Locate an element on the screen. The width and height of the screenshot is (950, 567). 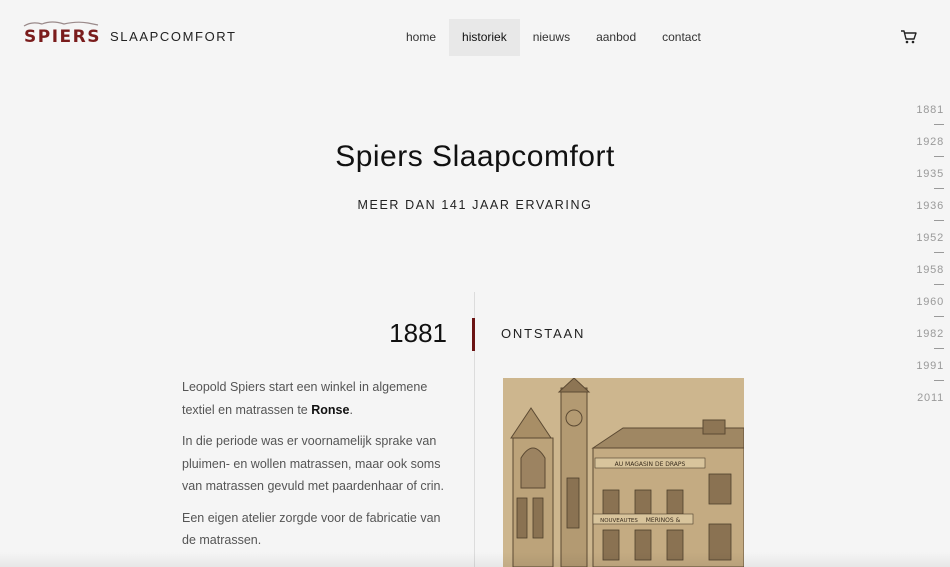
timeline-marker is located at coordinates (473, 334).